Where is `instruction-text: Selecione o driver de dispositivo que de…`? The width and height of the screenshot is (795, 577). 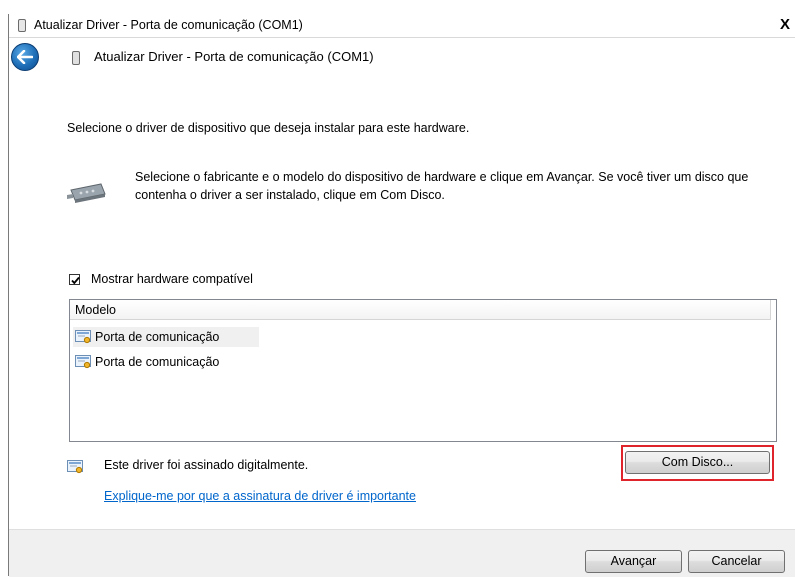 instruction-text: Selecione o driver de dispositivo que de… is located at coordinates (268, 128).